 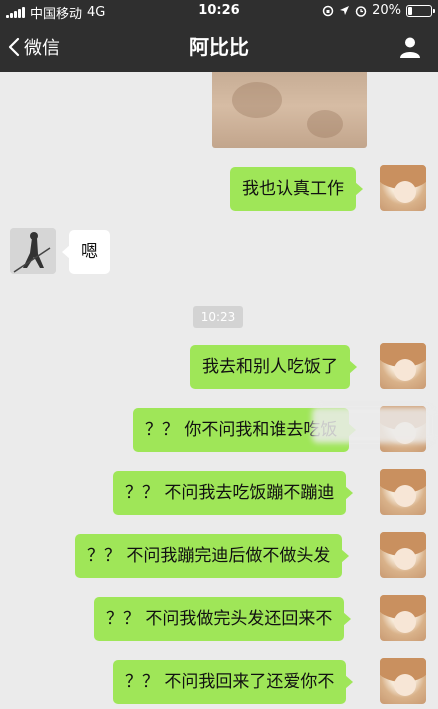 I want to click on image-message, so click(x=289, y=110).